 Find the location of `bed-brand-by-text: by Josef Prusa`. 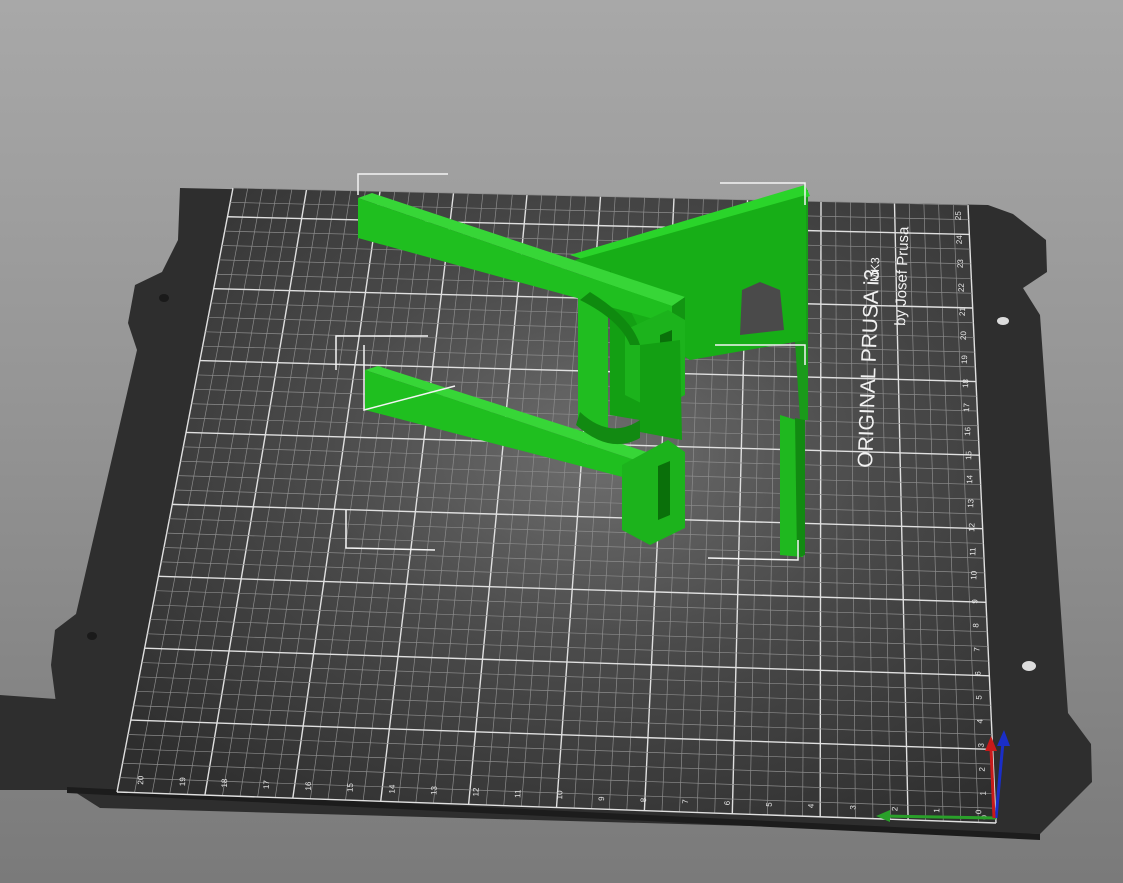

bed-brand-by-text: by Josef Prusa is located at coordinates (902, 276).